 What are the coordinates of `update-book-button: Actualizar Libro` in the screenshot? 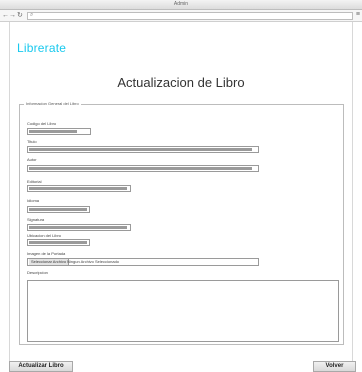 It's located at (41, 366).